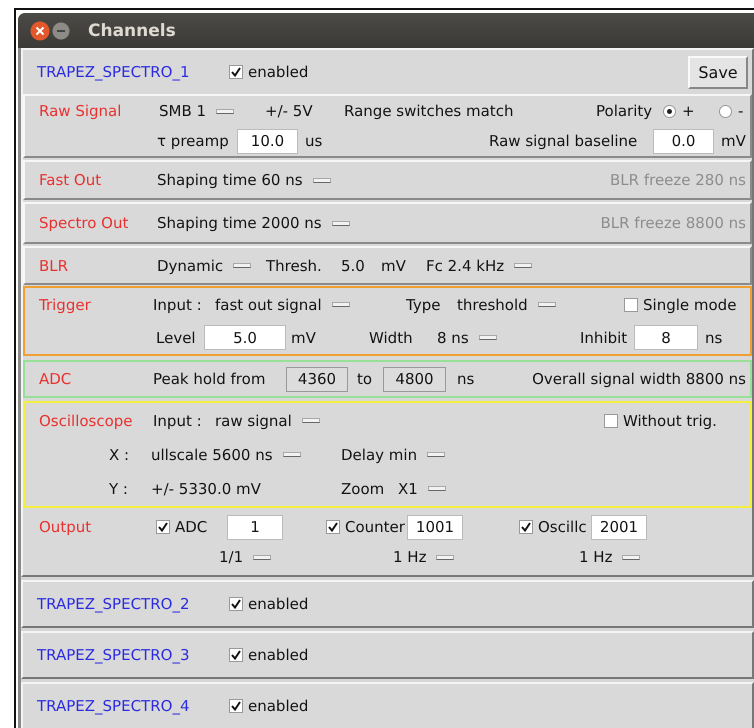 The width and height of the screenshot is (754, 728). I want to click on option-menu: Shaping time 60 ns, so click(244, 180).